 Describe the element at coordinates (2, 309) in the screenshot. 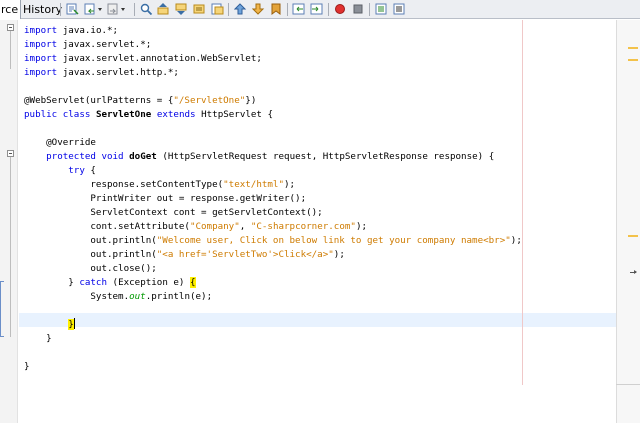

I see `block-bracket` at that location.